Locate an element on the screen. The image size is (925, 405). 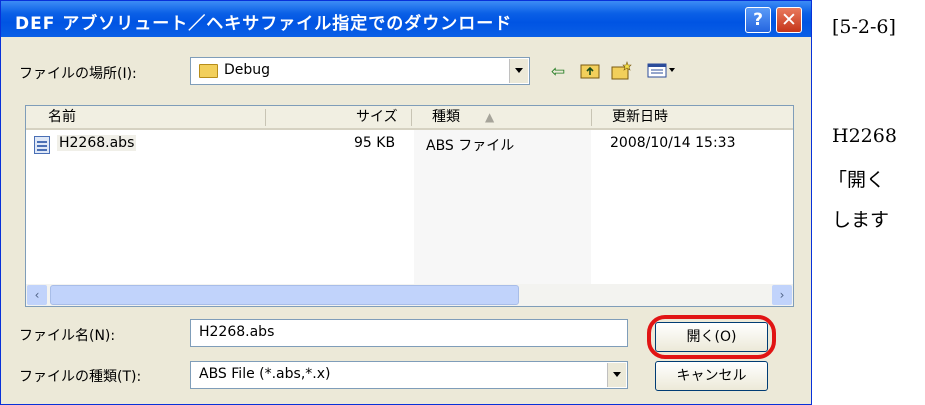
side-text-line-2: 「開く is located at coordinates (857, 180).